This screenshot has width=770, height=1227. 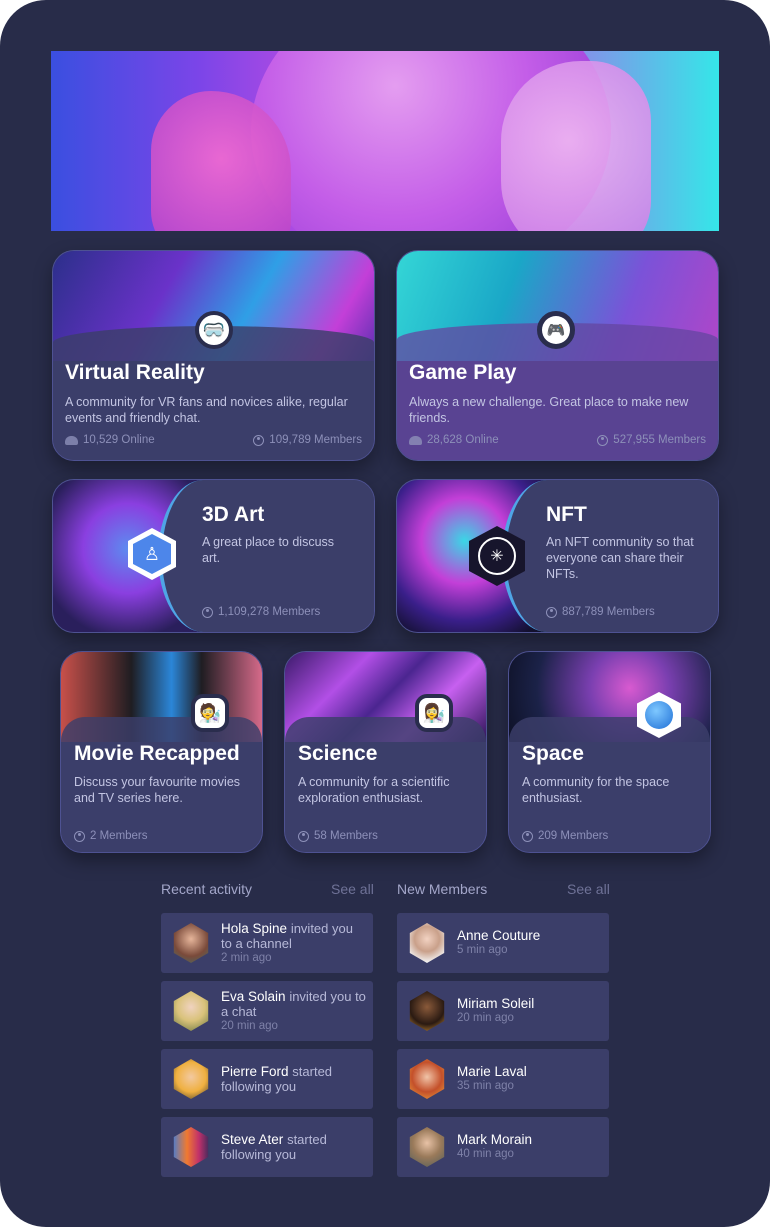 What do you see at coordinates (261, 612) in the screenshot?
I see `member-count: 1,109,278 Members` at bounding box center [261, 612].